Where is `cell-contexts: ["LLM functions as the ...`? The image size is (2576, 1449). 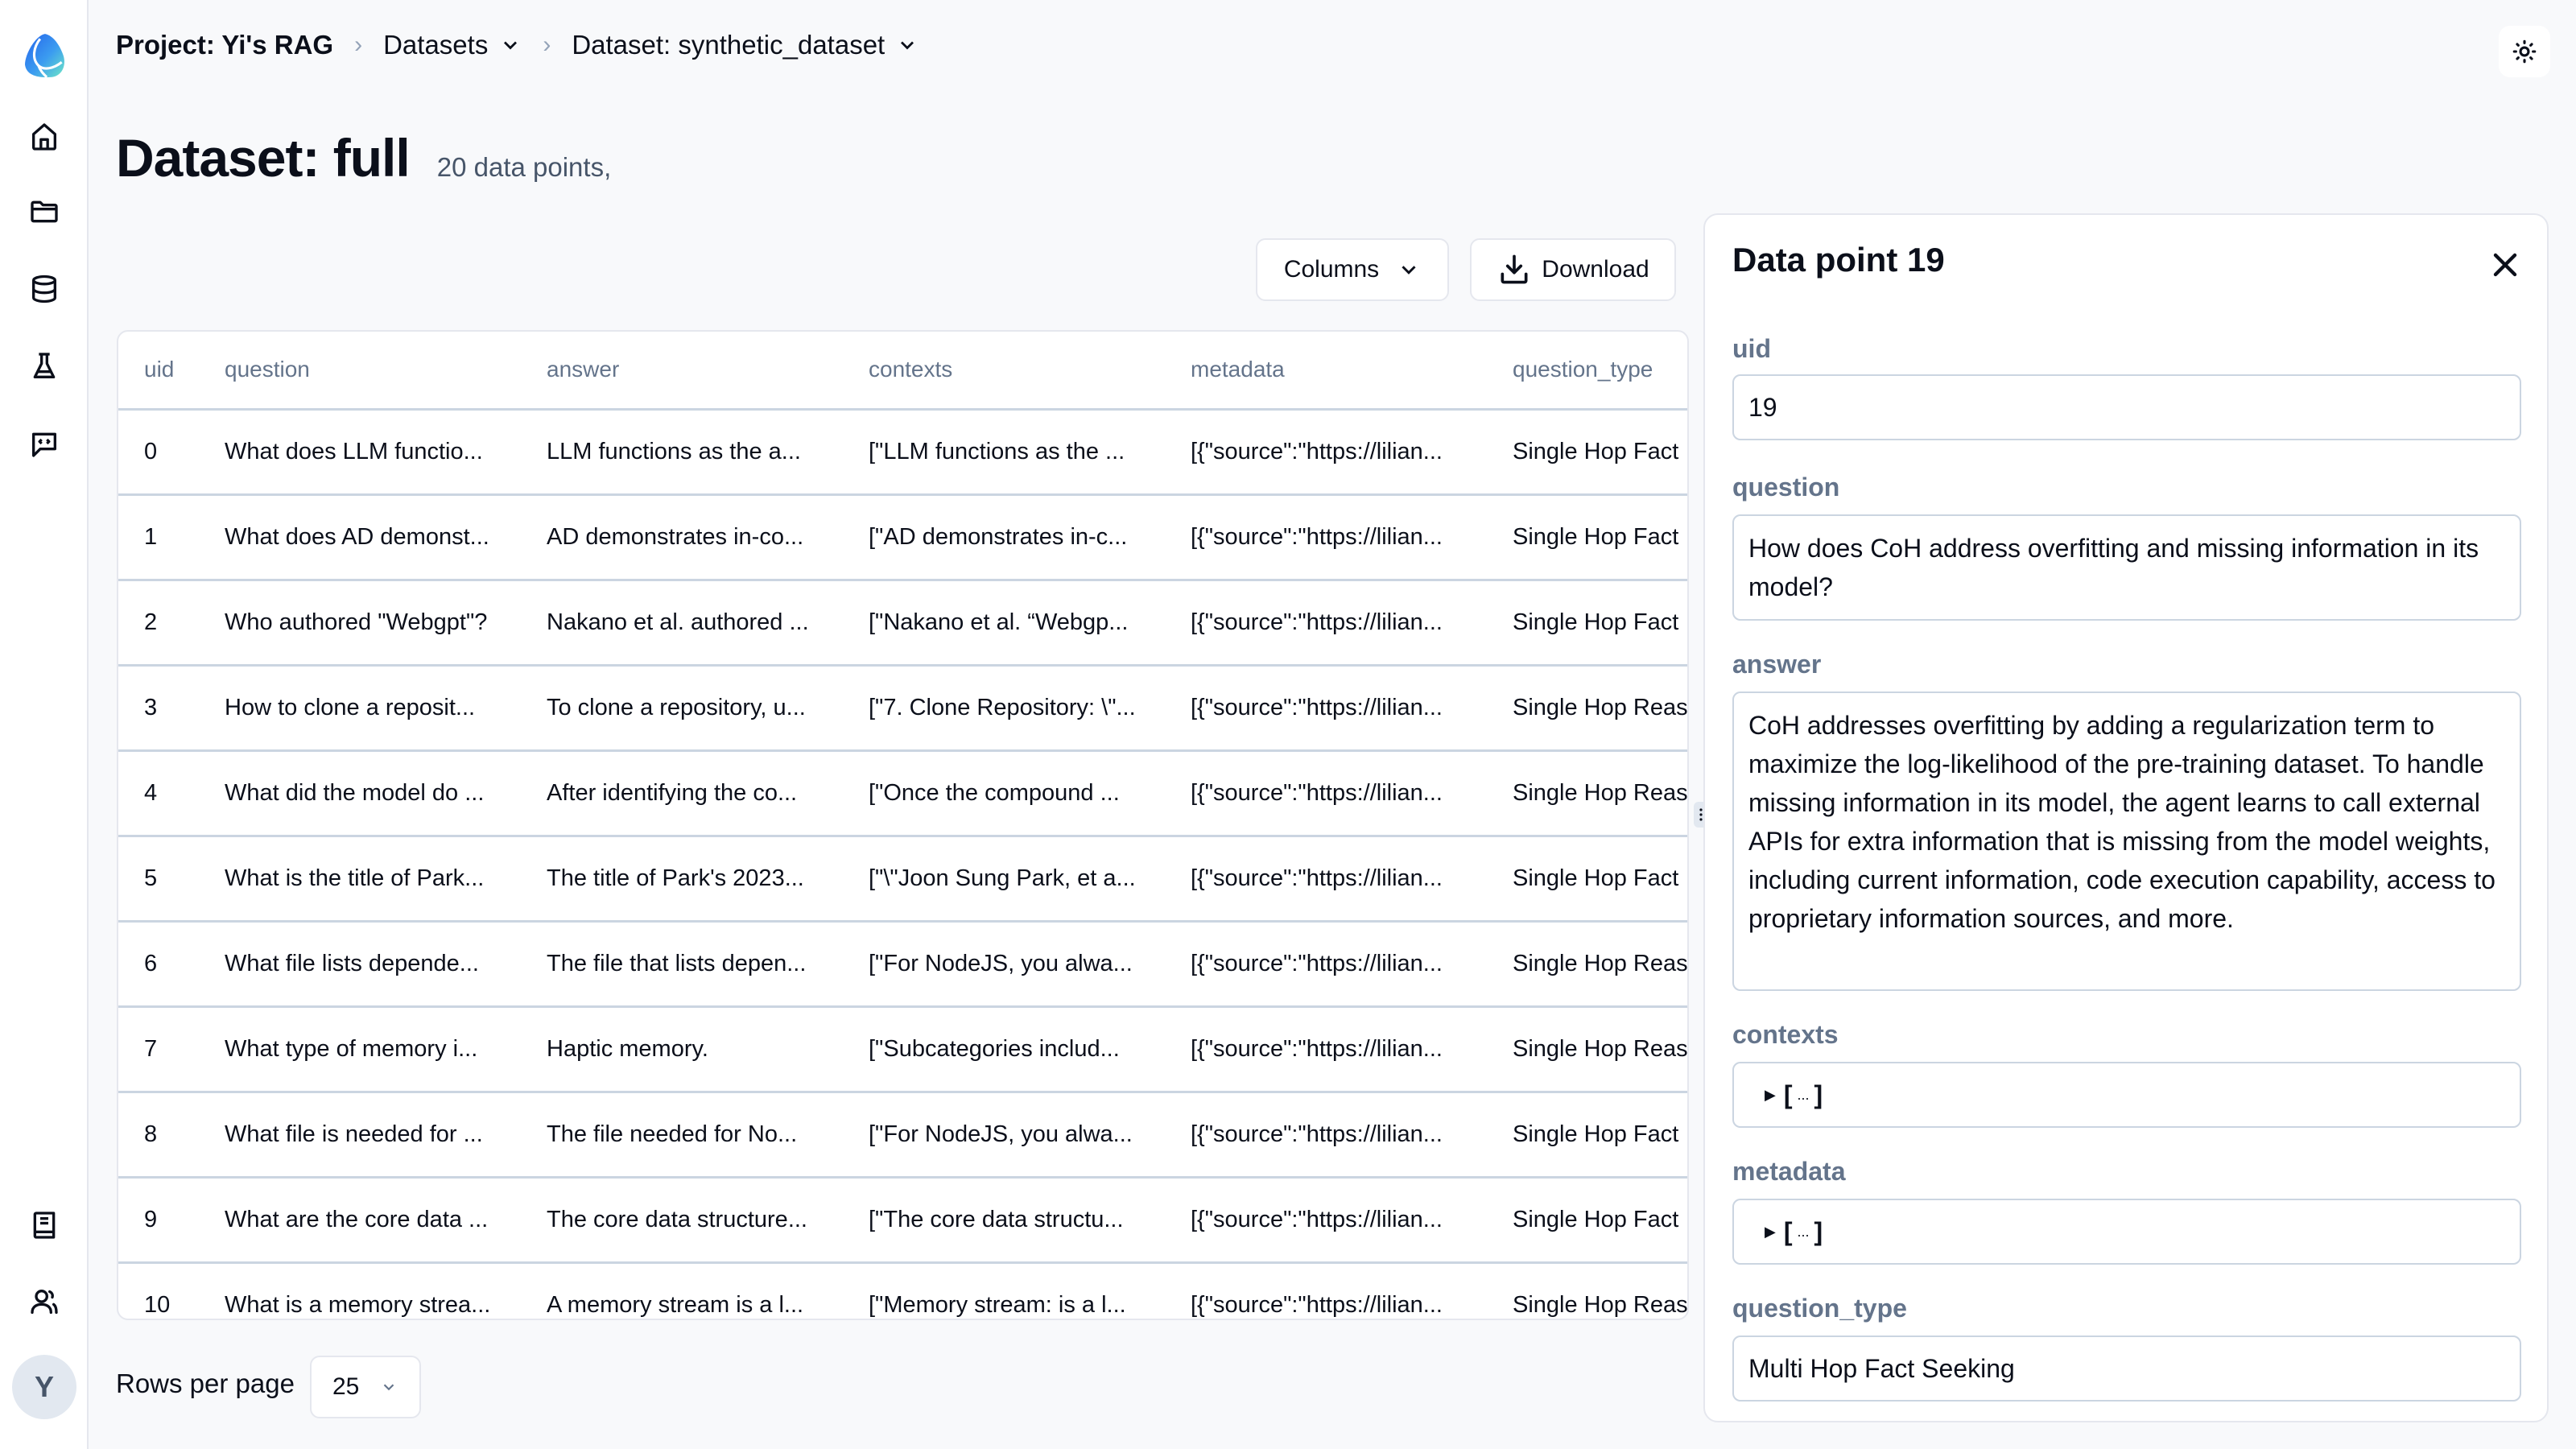
cell-contexts: ["LLM functions as the ... is located at coordinates (1030, 452).